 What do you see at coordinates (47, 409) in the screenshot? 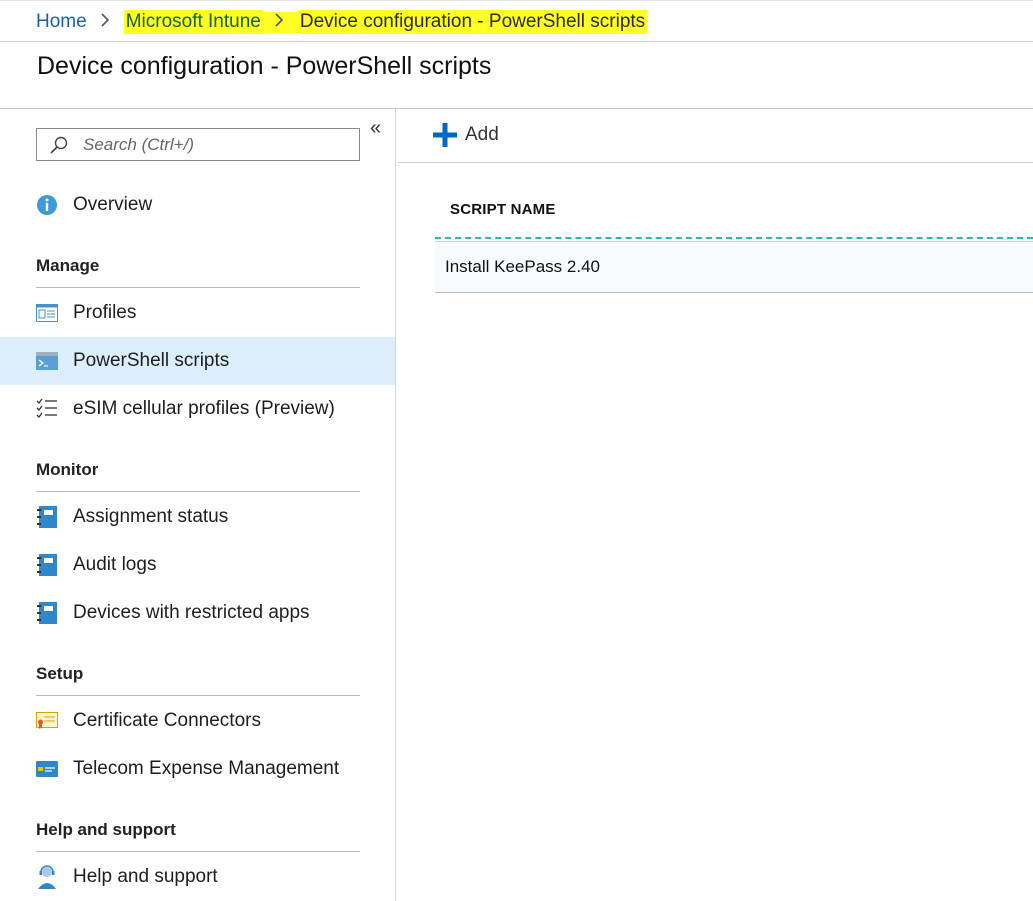
I see `checklist-icon` at bounding box center [47, 409].